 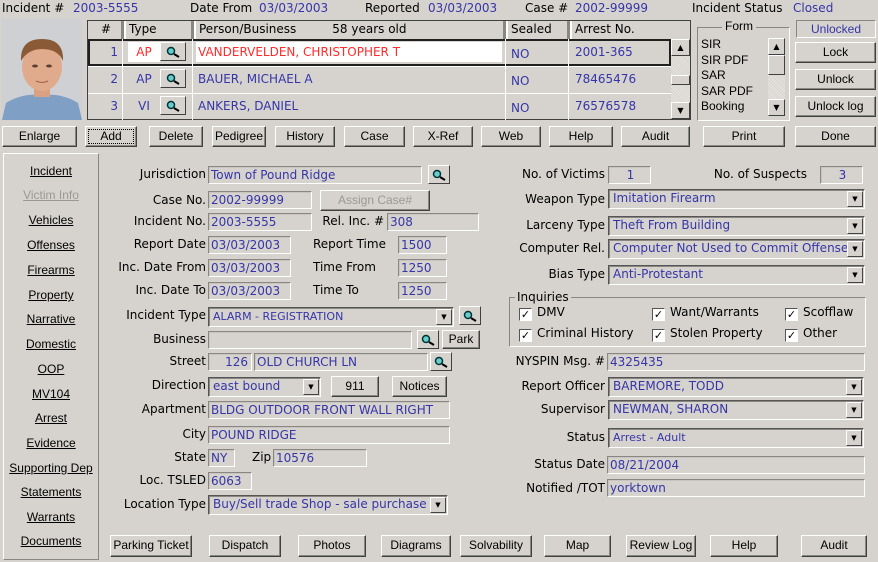 What do you see at coordinates (576, 334) in the screenshot?
I see `criminal-history-checkbox: ✓ Criminal History` at bounding box center [576, 334].